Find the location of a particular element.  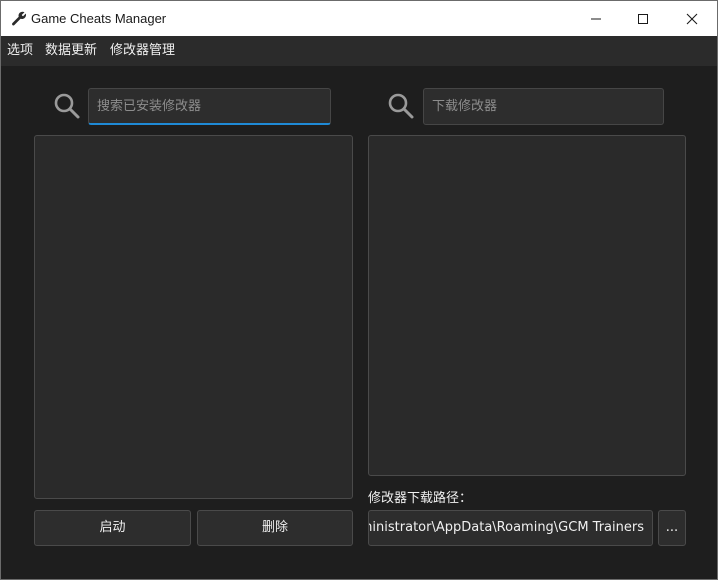

maximize-button is located at coordinates (643, 18).